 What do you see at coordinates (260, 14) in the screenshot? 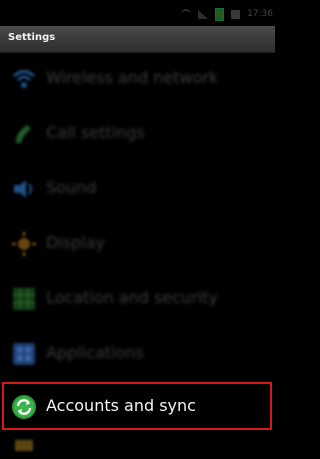
I see `status-time: 17:36` at bounding box center [260, 14].